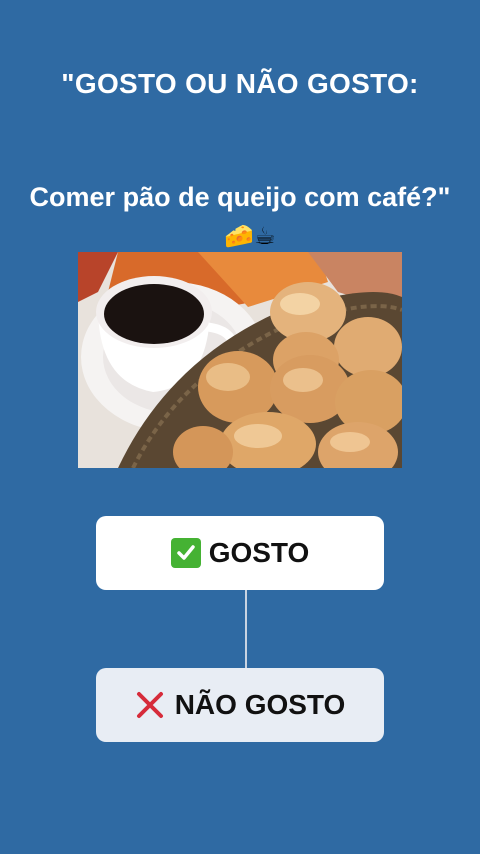  I want to click on like-button: GOSTO, so click(240, 553).